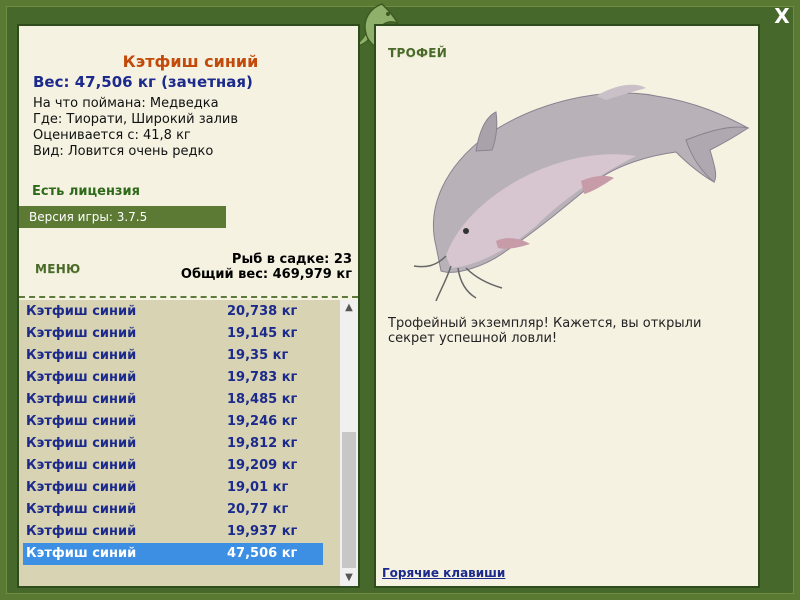 This screenshot has height=600, width=800. I want to click on license-status: Есть лицензия, so click(86, 191).